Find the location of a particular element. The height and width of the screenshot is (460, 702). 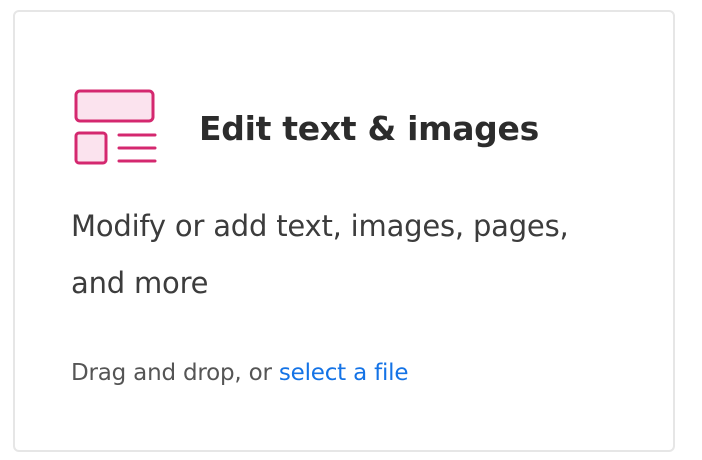

card-title: Edit text & images is located at coordinates (369, 128).